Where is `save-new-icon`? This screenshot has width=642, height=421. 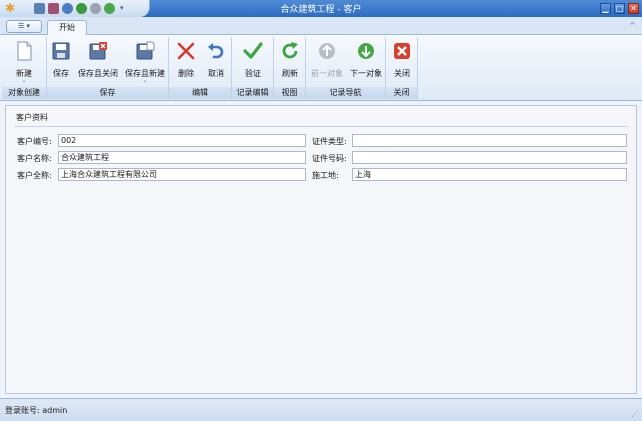
save-new-icon is located at coordinates (145, 50).